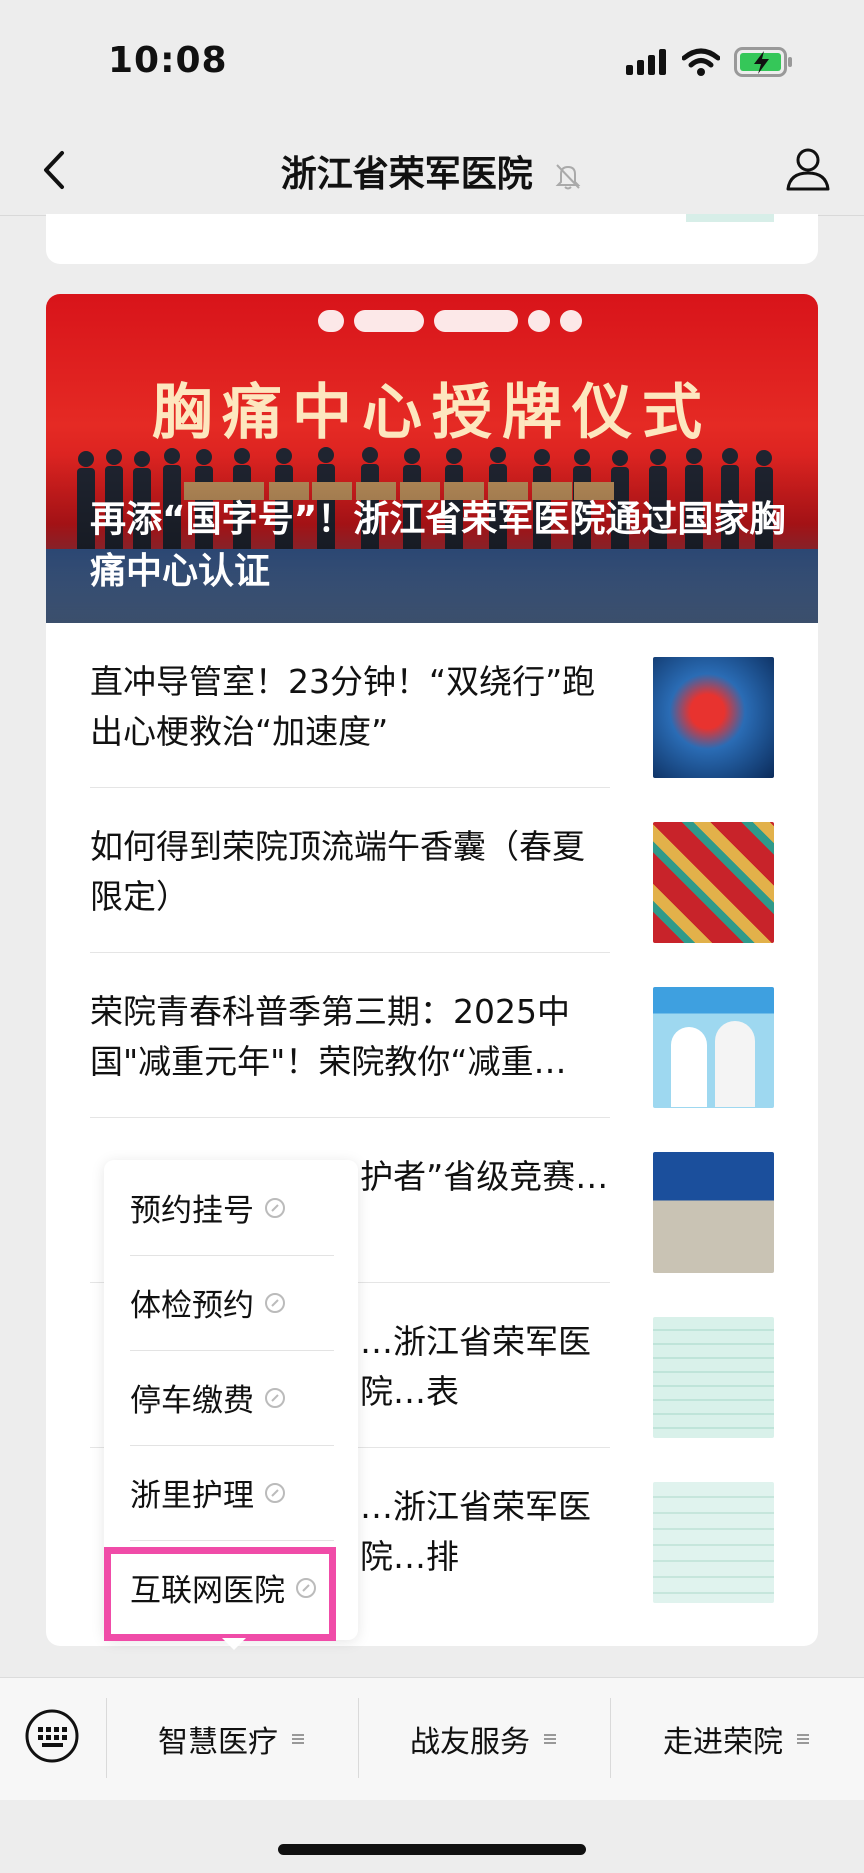 The image size is (864, 1873). I want to click on menu-tab-about-hospital: 走进荣院, so click(737, 1739).